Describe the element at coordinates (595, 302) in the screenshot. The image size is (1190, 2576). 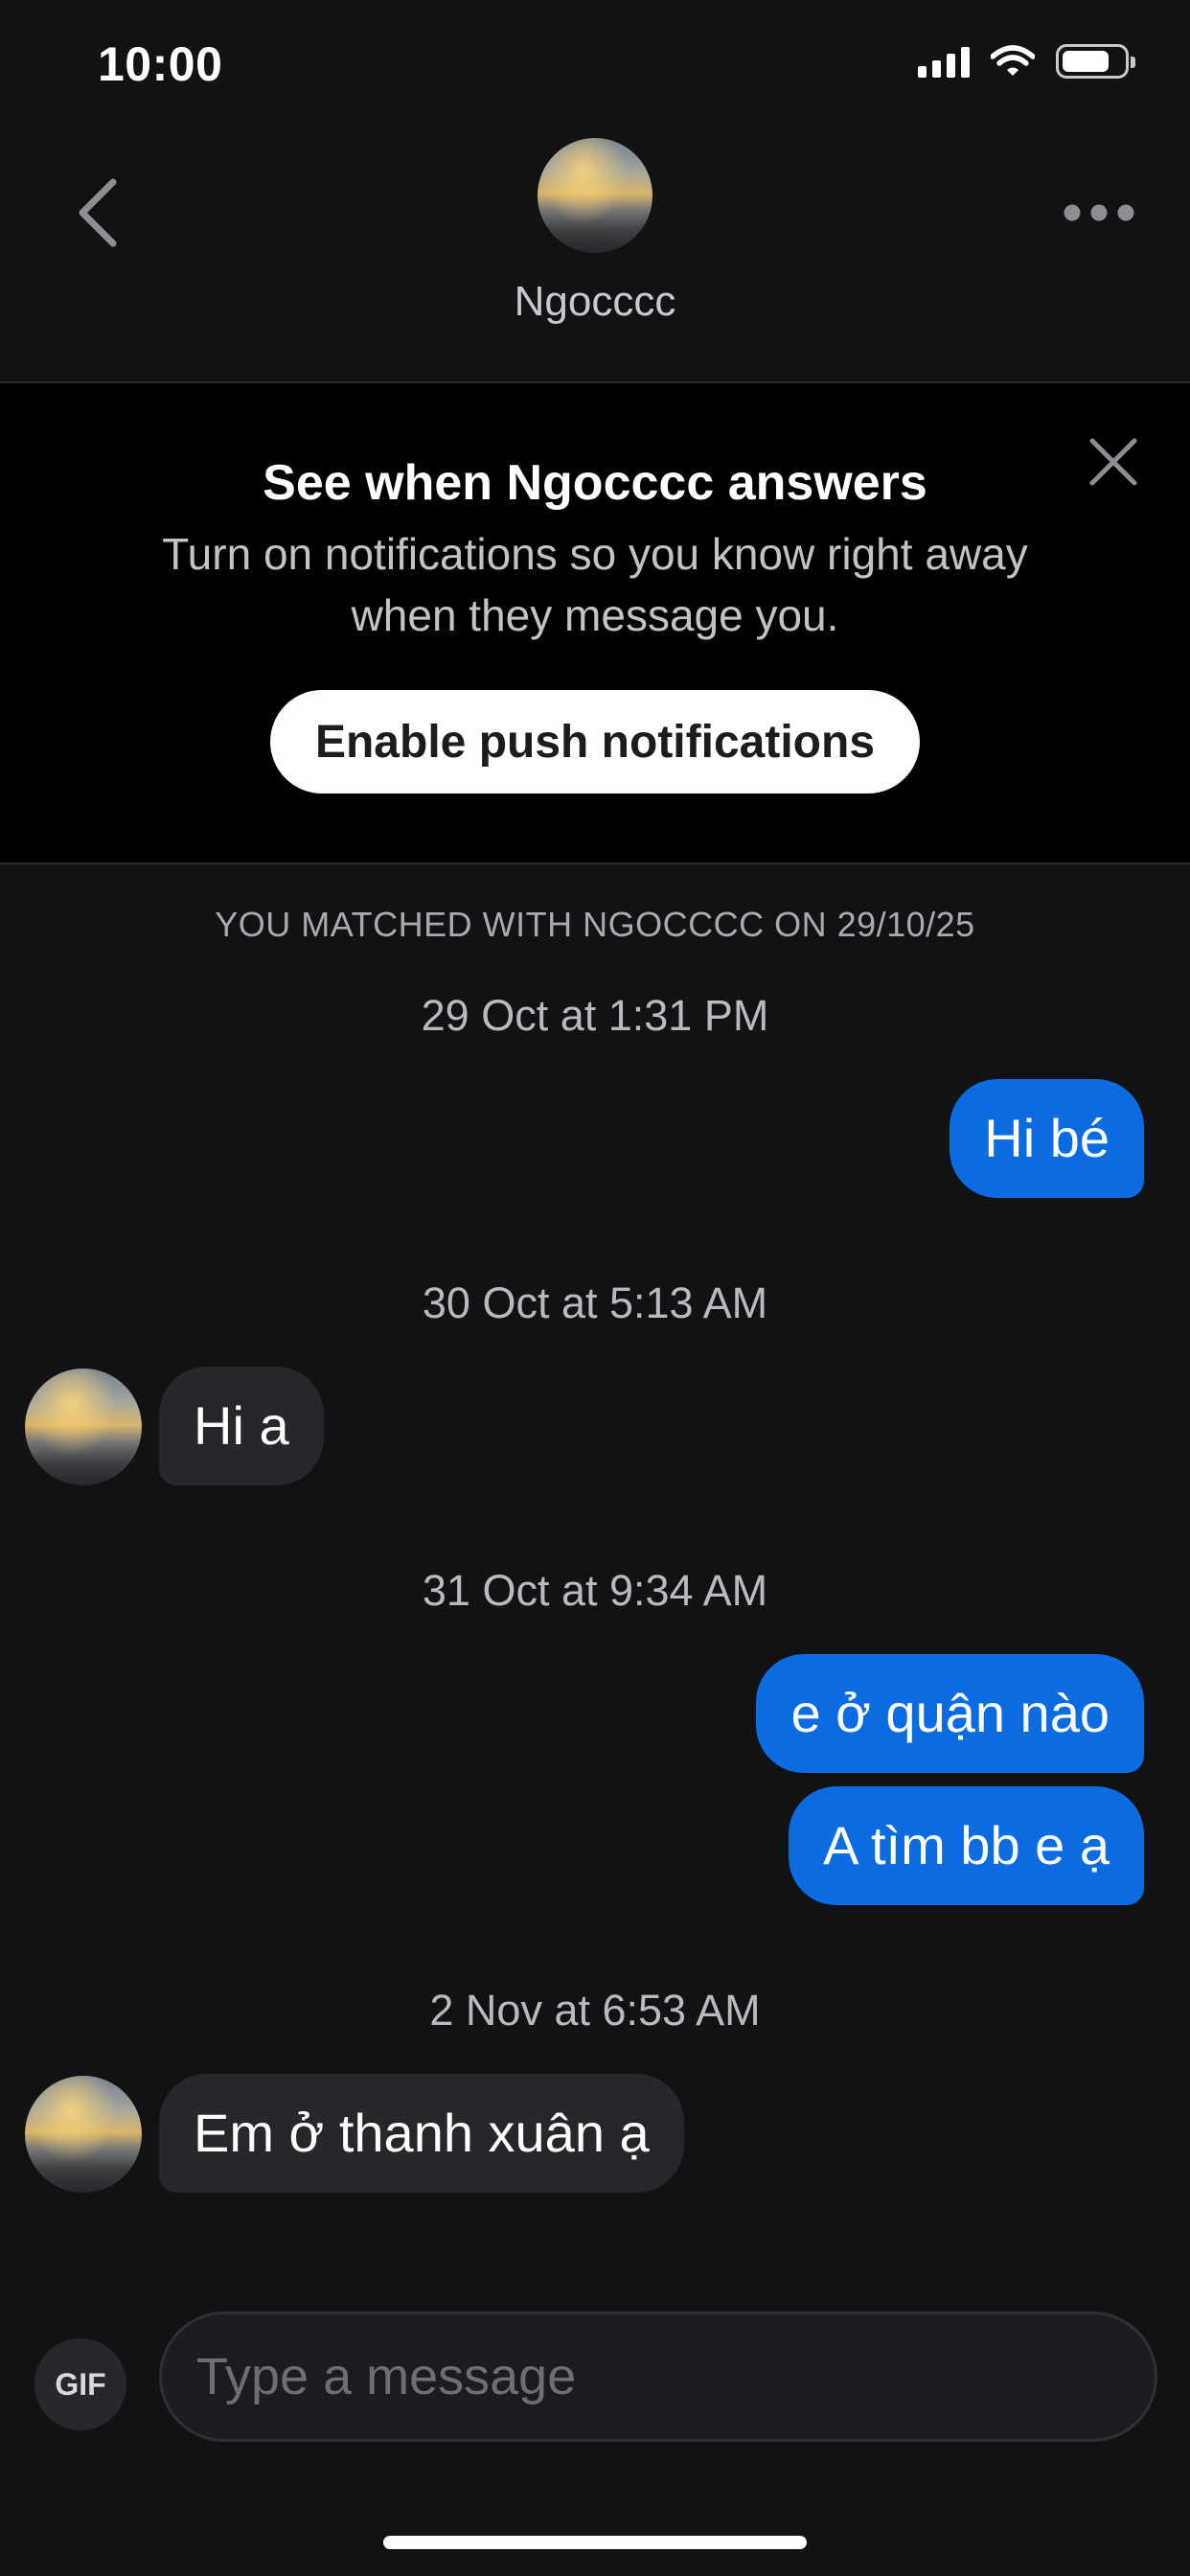
I see `contact-name: Ngocccc` at that location.